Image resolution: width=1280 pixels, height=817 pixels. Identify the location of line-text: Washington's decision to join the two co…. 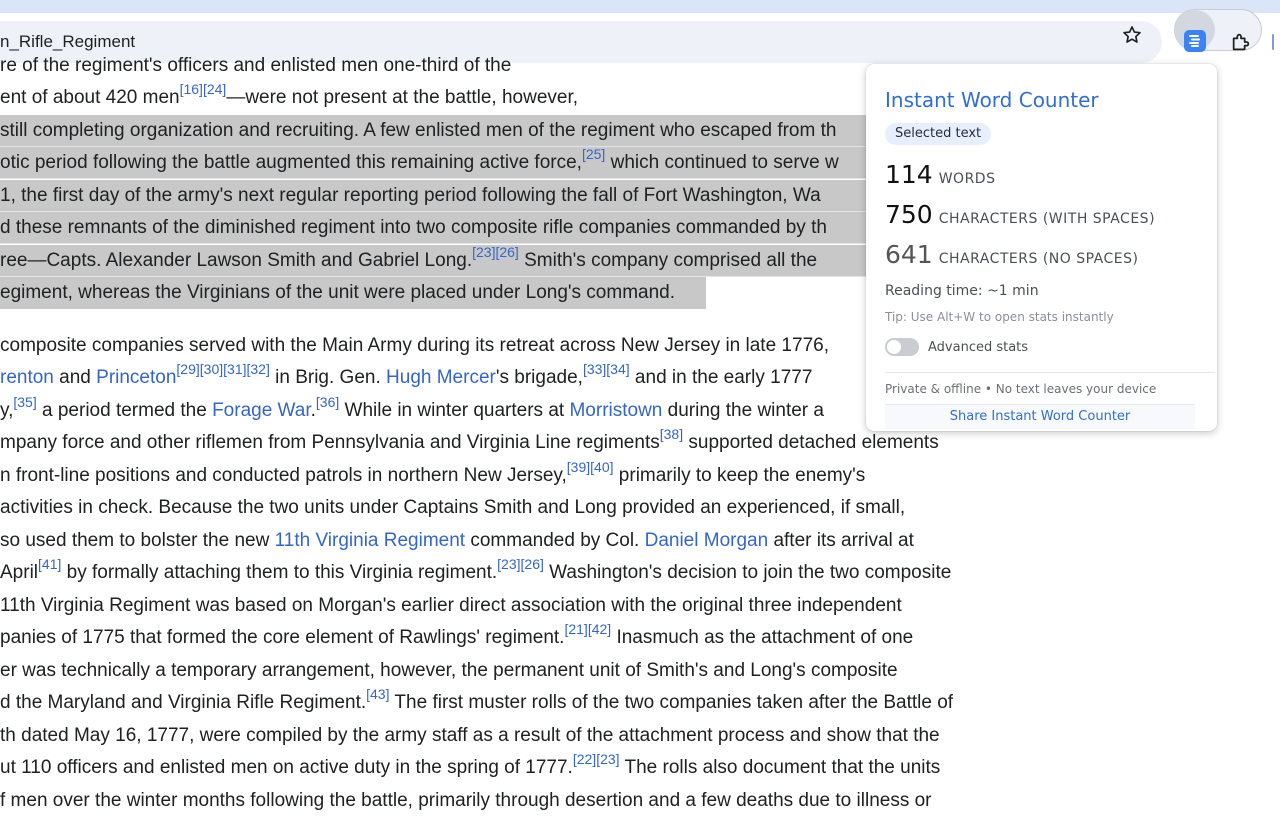
(747, 572).